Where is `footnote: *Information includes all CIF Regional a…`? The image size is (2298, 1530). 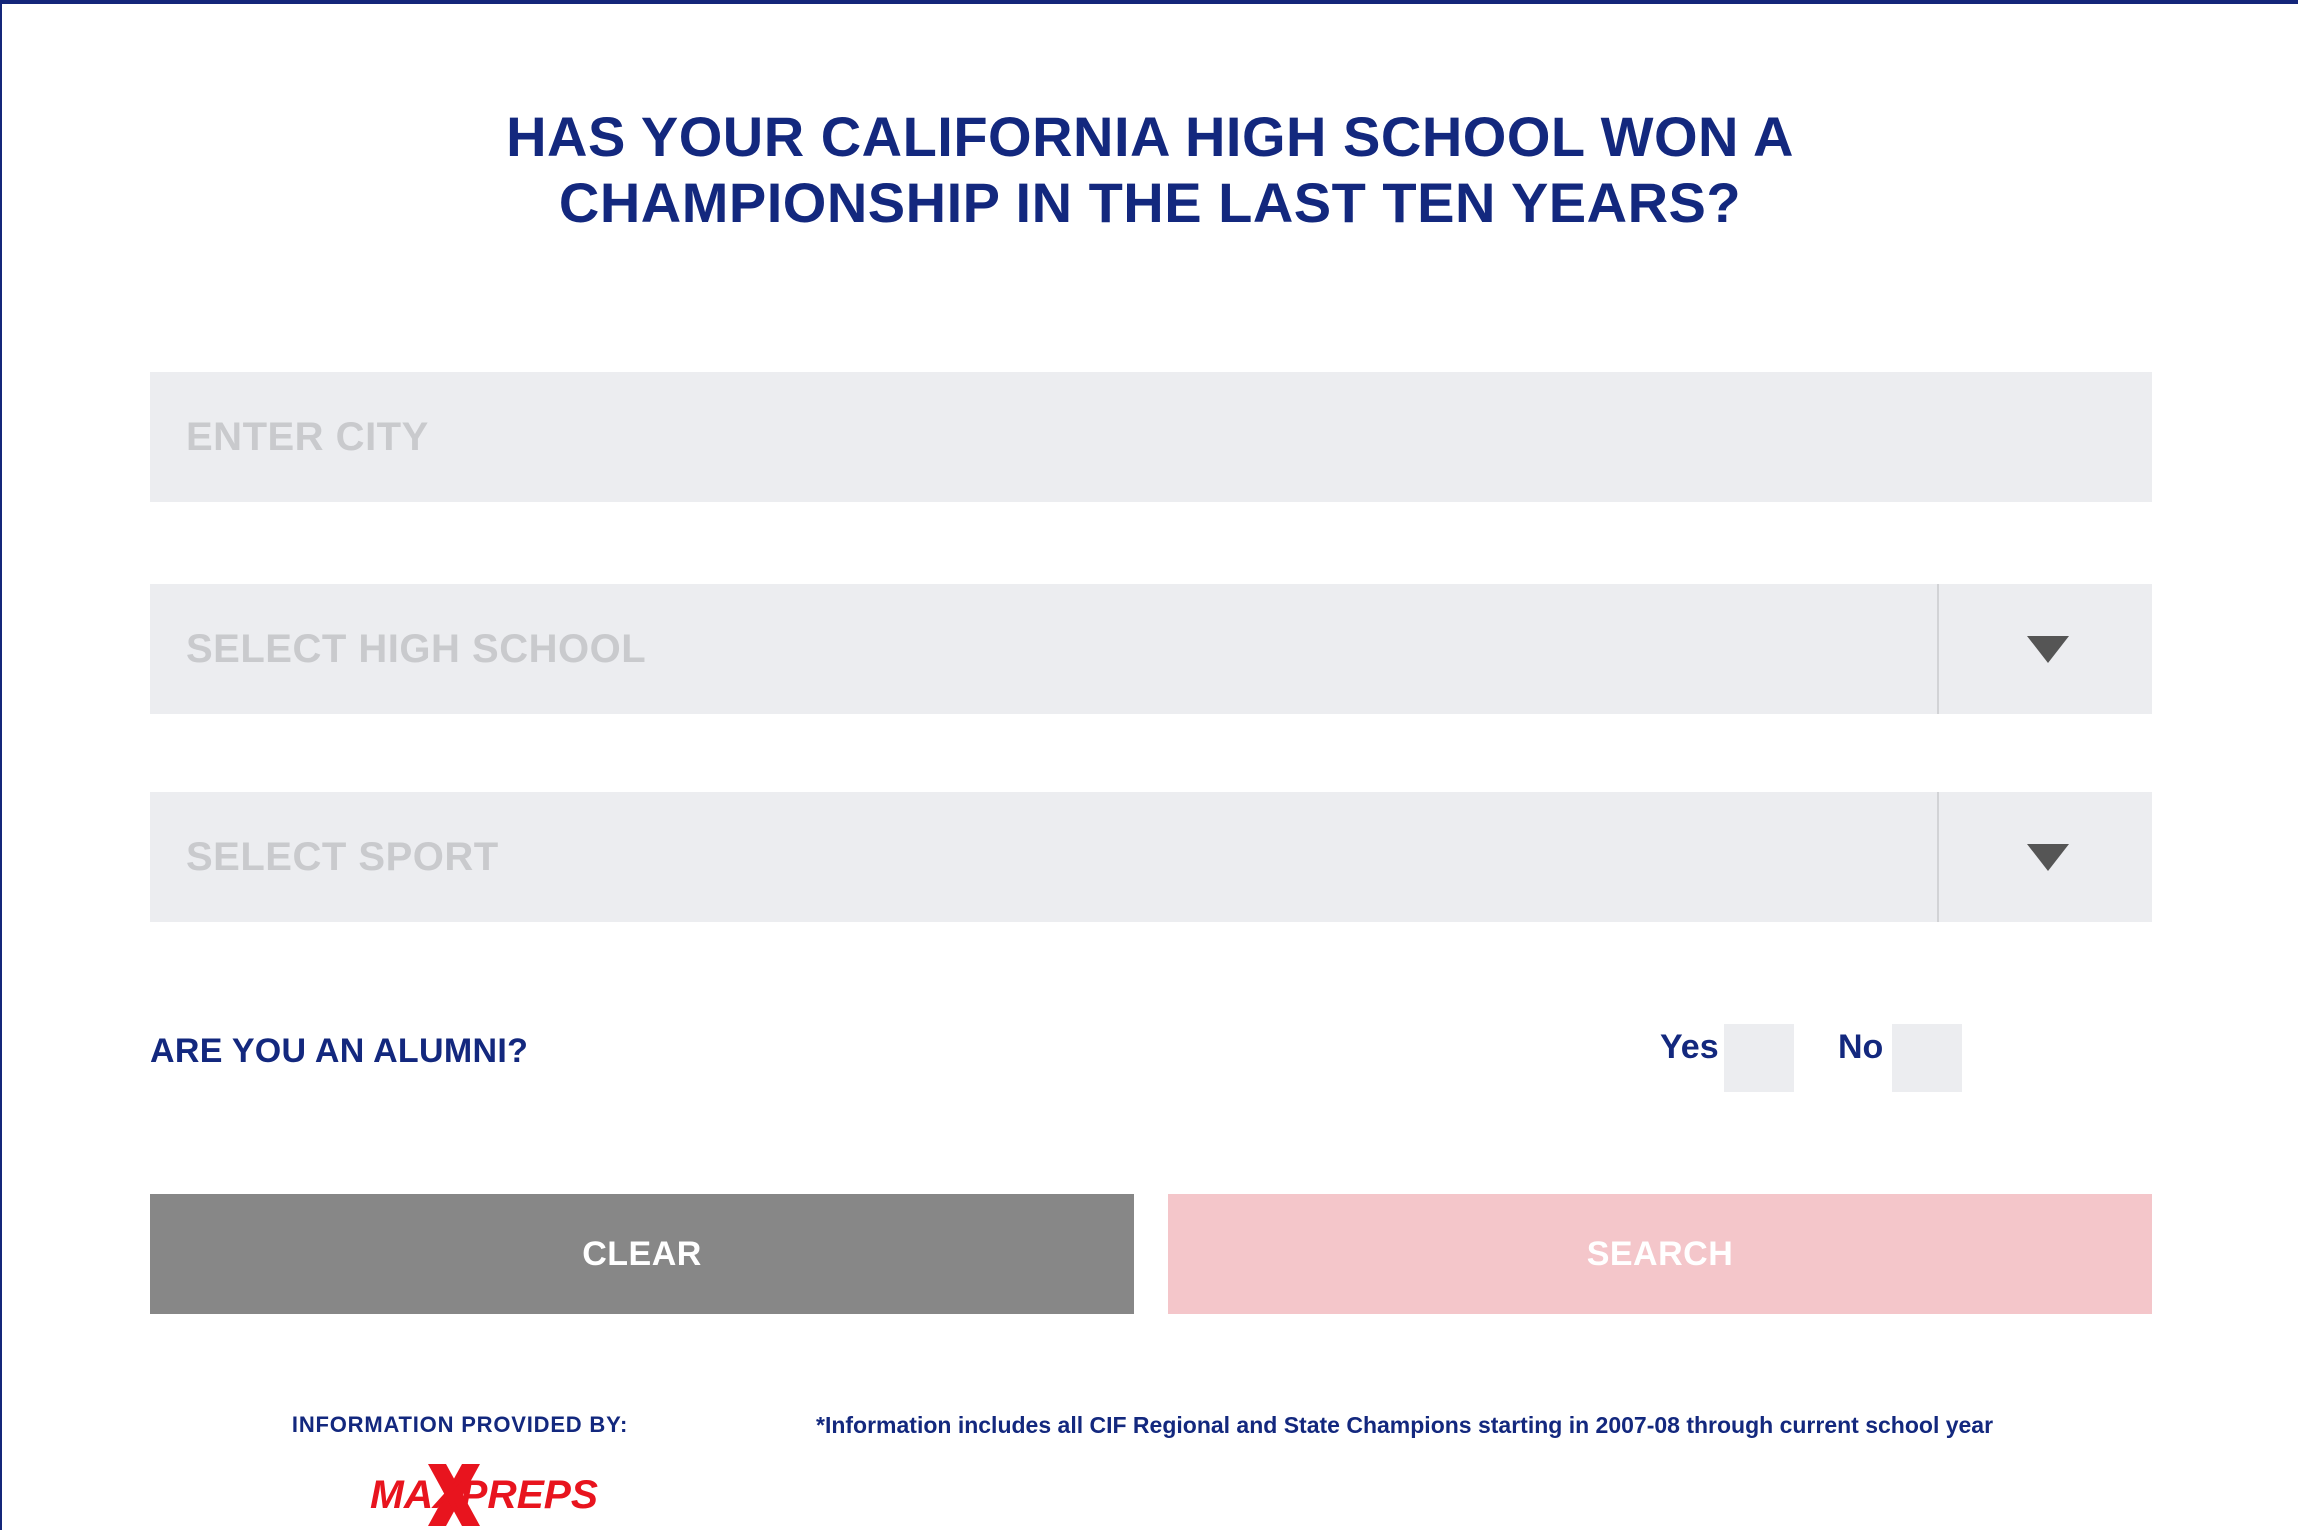 footnote: *Information includes all CIF Regional a… is located at coordinates (1405, 1425).